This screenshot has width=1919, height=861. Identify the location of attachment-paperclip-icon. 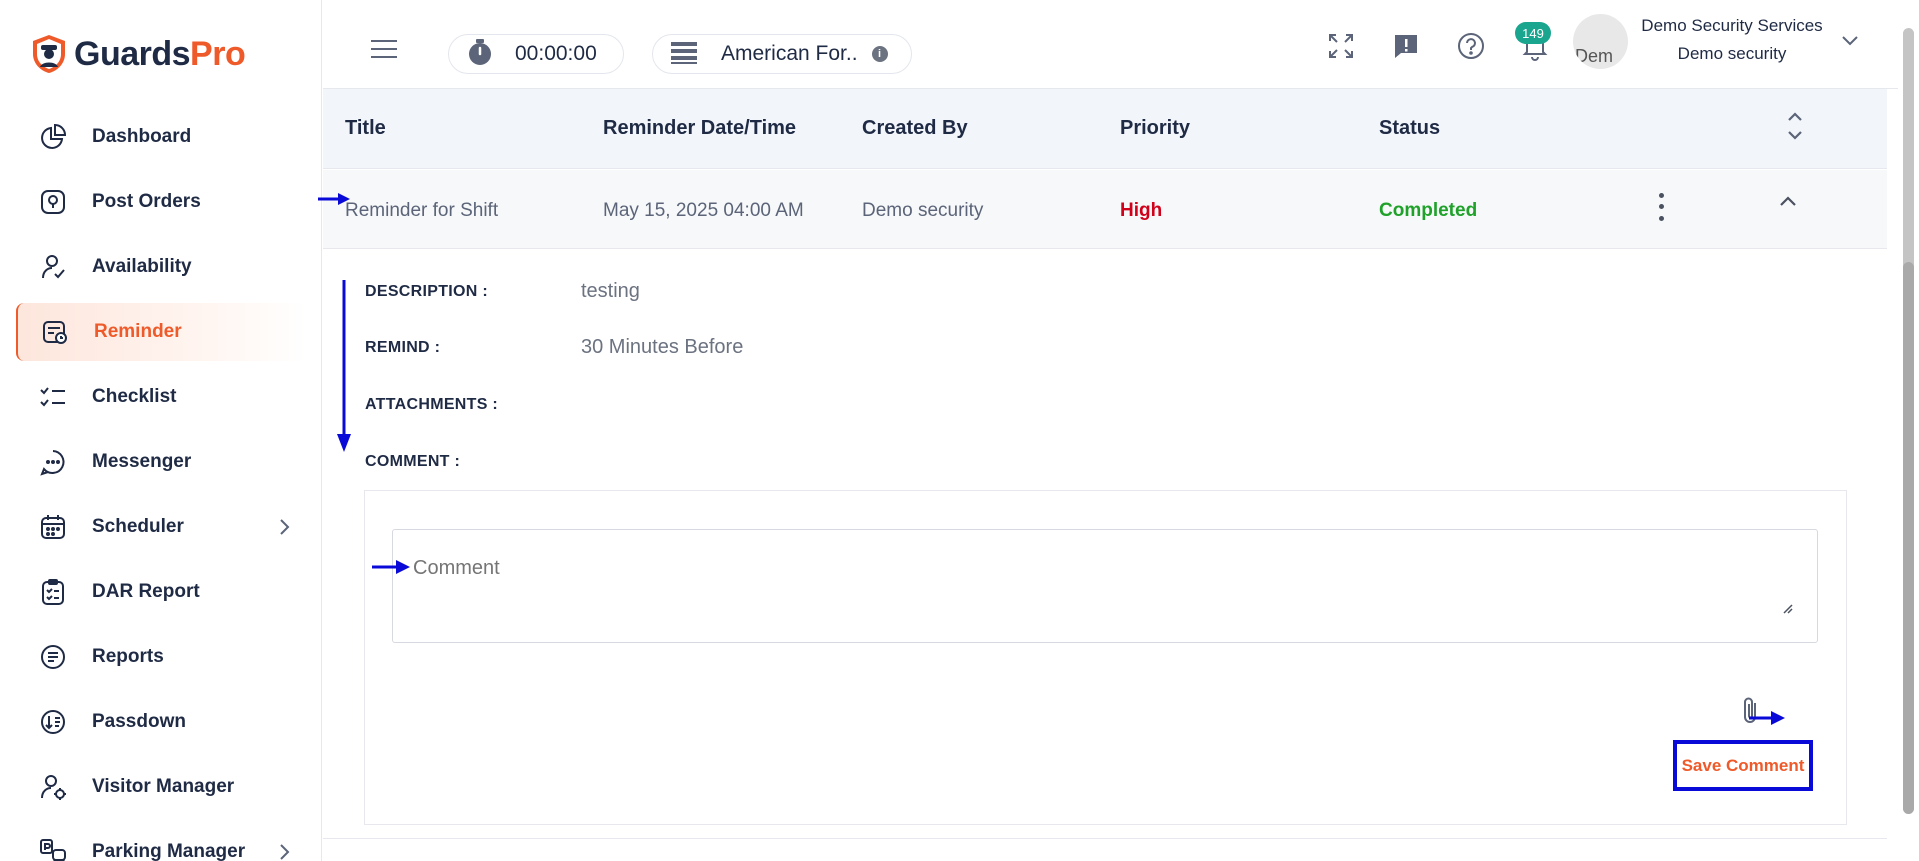
(1750, 713).